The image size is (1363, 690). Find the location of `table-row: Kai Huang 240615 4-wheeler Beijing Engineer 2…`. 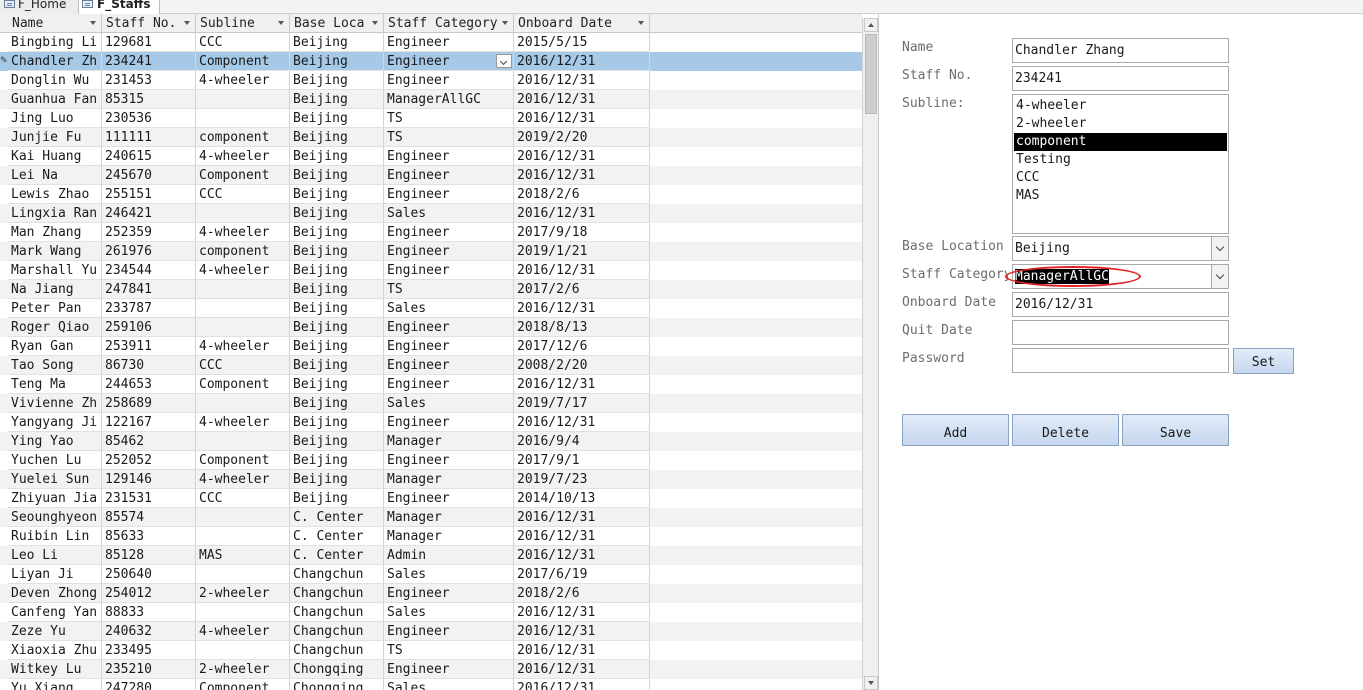

table-row: Kai Huang 240615 4-wheeler Beijing Engineer 2… is located at coordinates (431, 156).